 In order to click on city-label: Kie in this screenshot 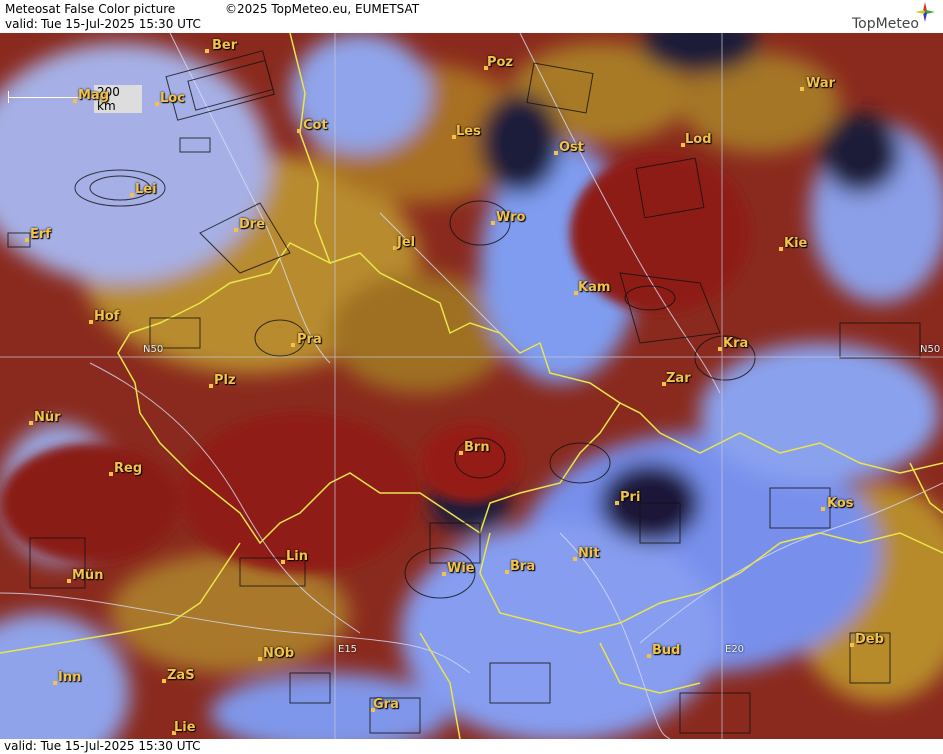, I will do `click(796, 243)`.